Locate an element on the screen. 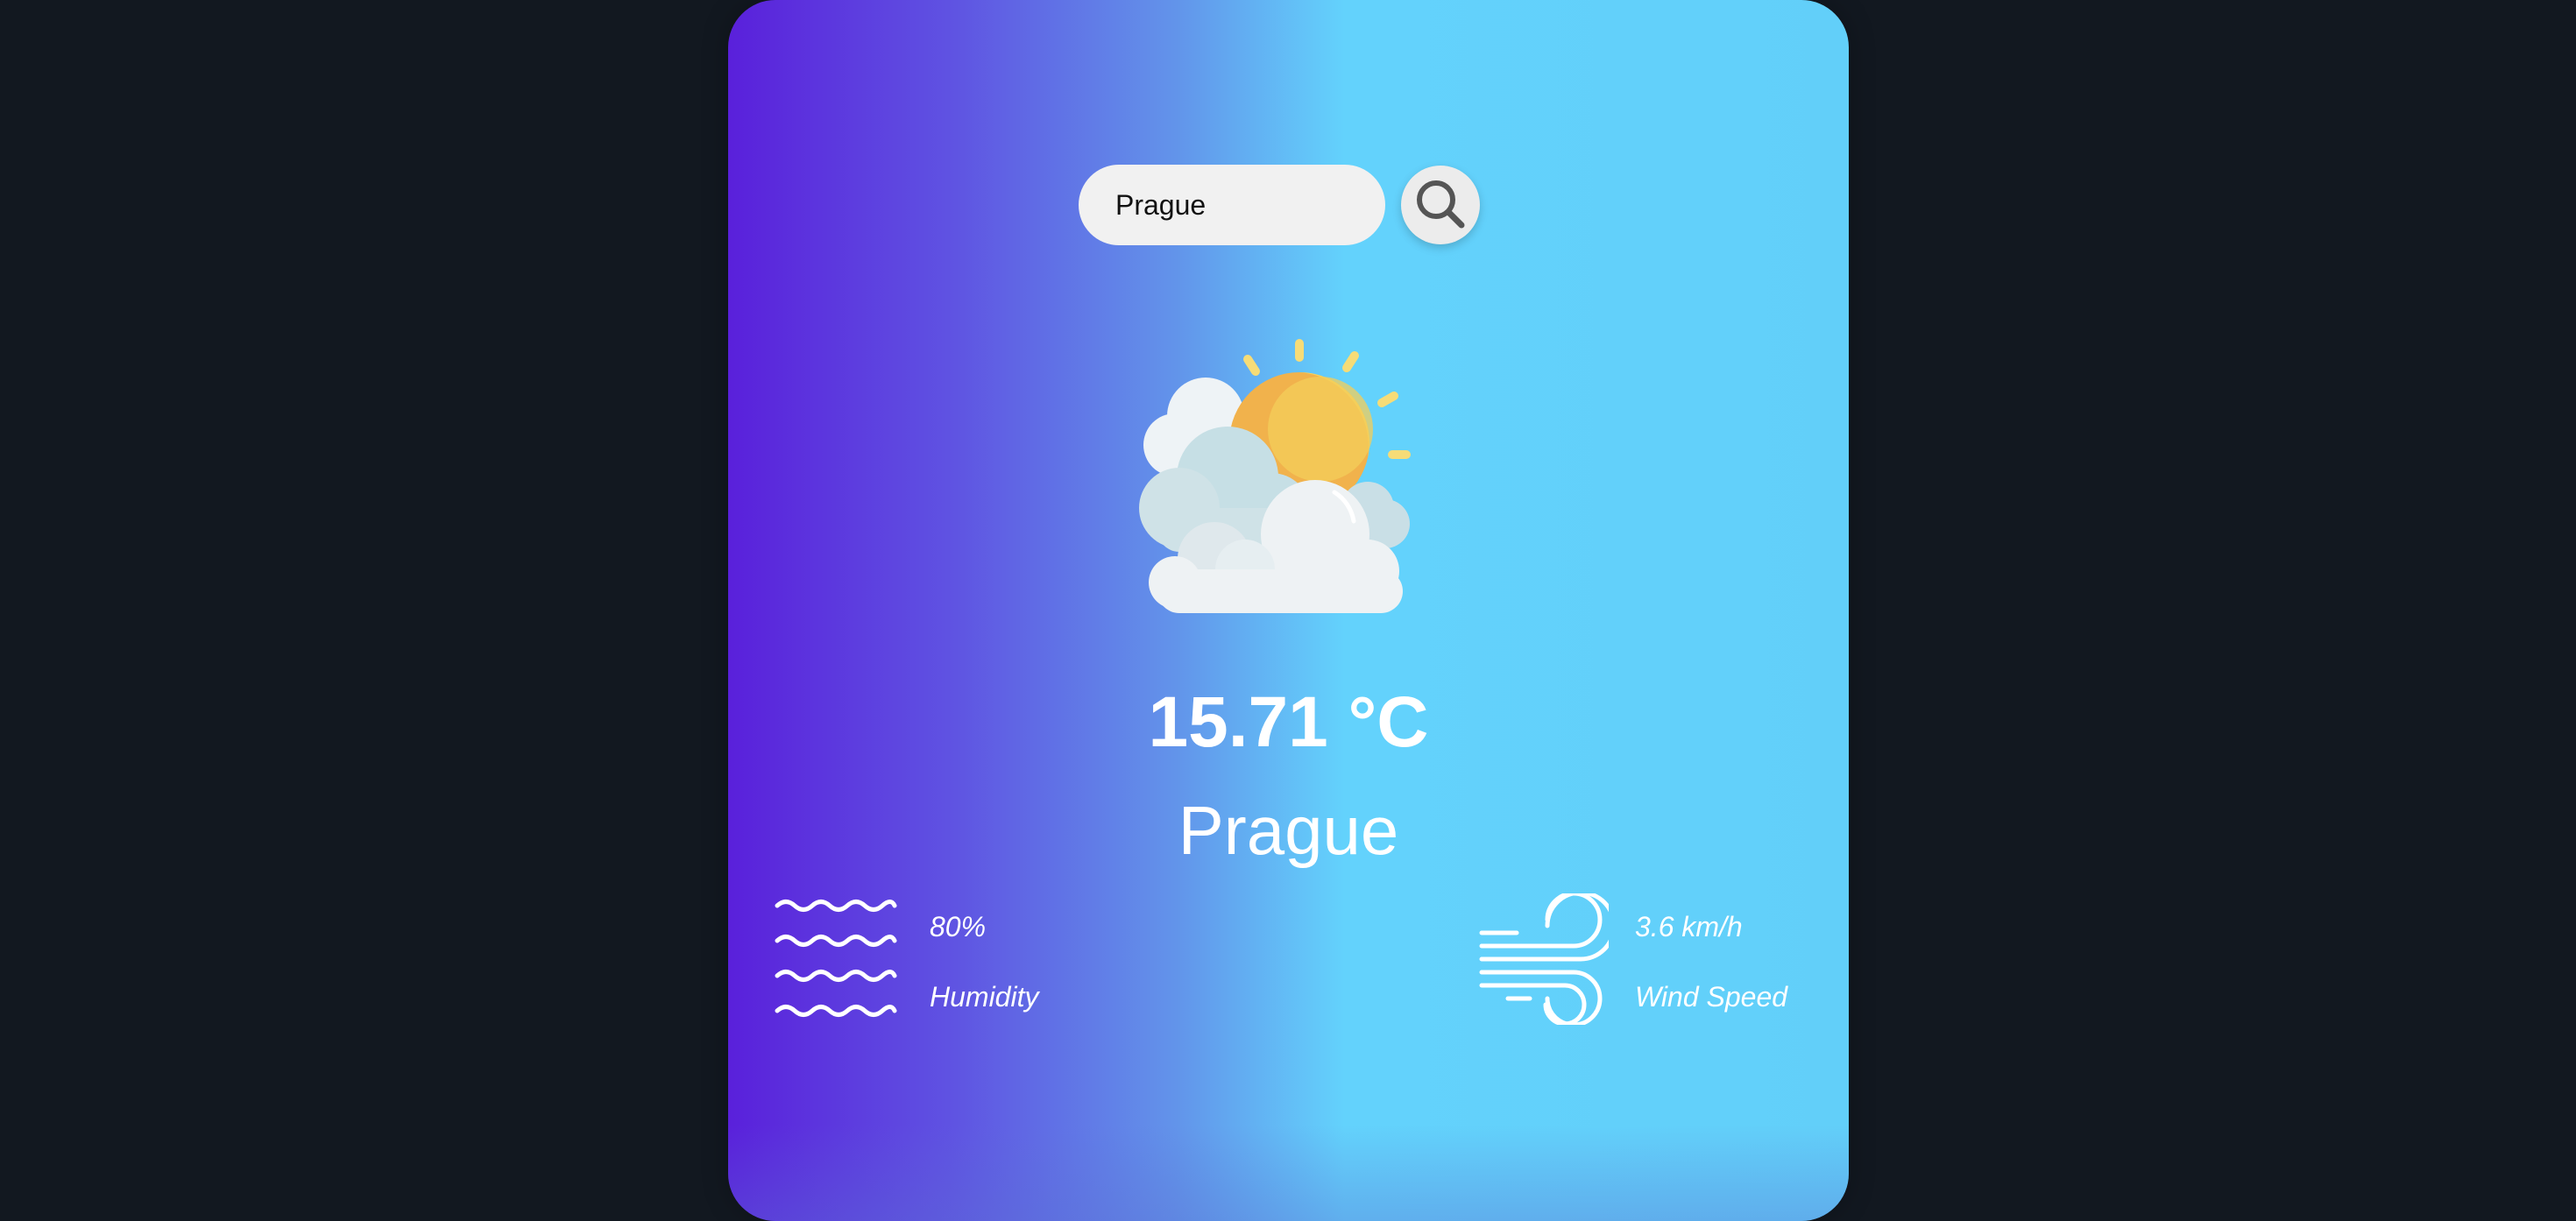 Image resolution: width=2576 pixels, height=1221 pixels. wind-icon is located at coordinates (1547, 959).